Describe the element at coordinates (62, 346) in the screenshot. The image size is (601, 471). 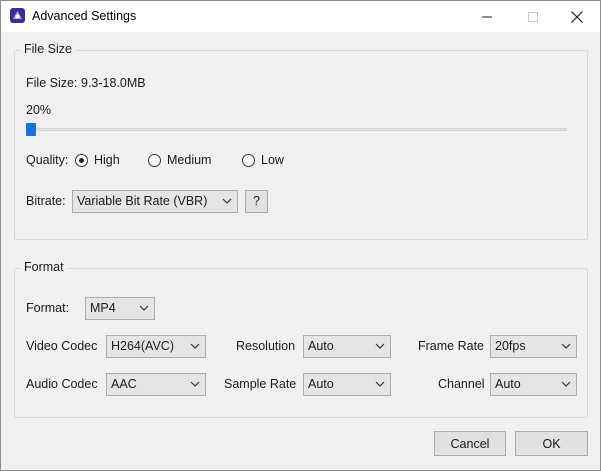
I see `video-codec-label: Video Codec` at that location.